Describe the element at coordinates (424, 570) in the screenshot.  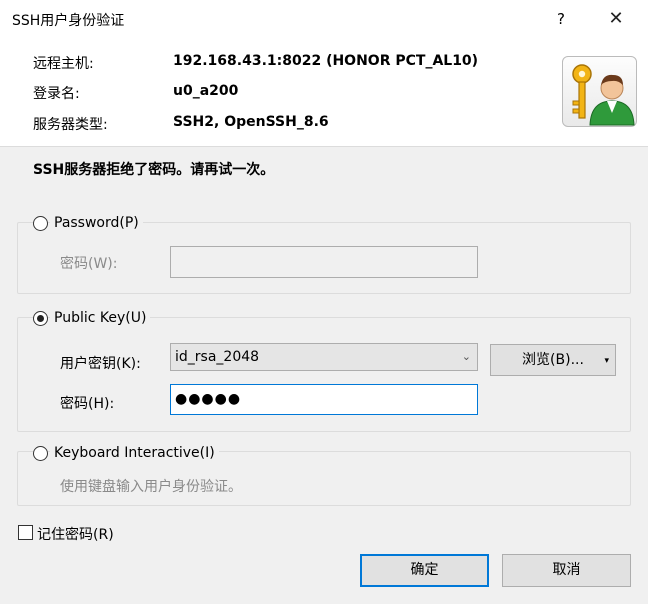
I see `ok-button: 确定` at that location.